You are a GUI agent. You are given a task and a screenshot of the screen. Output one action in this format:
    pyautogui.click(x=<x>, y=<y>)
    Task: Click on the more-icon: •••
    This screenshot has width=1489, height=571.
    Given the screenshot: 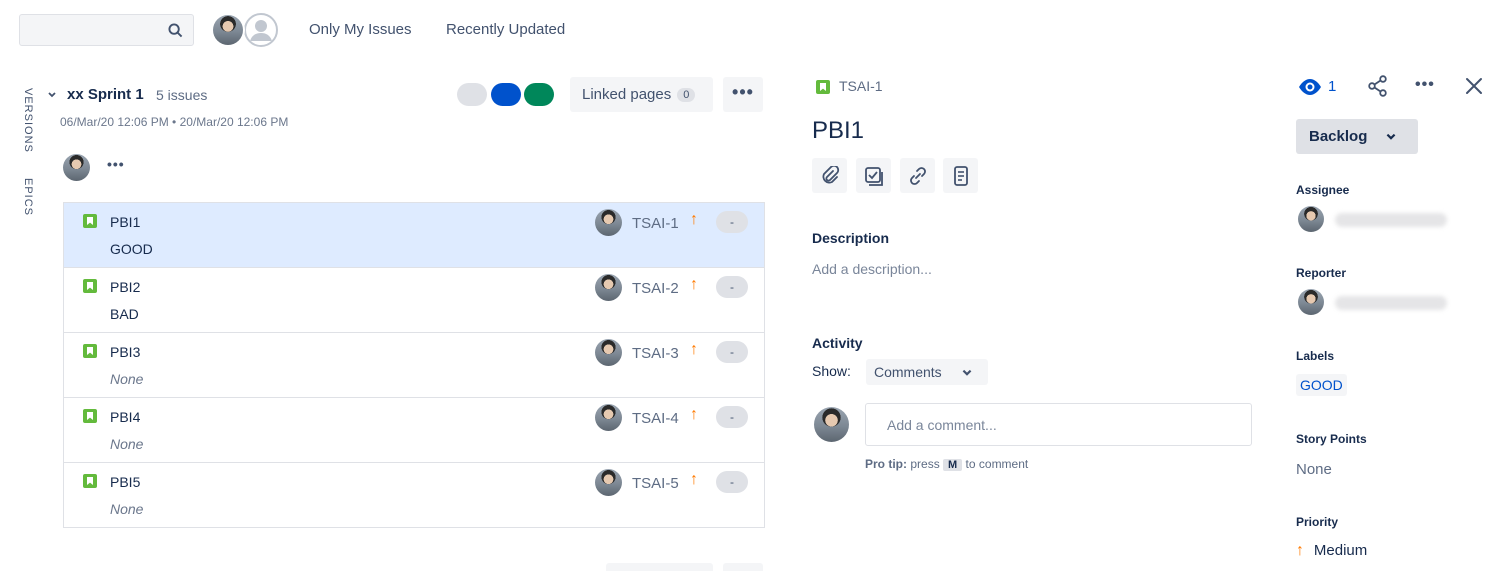 What is the action you would take?
    pyautogui.click(x=1425, y=85)
    